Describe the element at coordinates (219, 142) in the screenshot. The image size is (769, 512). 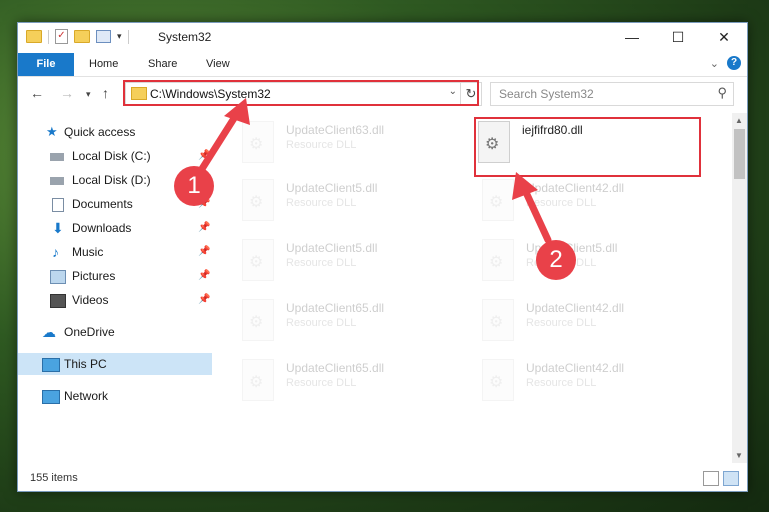
I see `arrow-1-shaft` at that location.